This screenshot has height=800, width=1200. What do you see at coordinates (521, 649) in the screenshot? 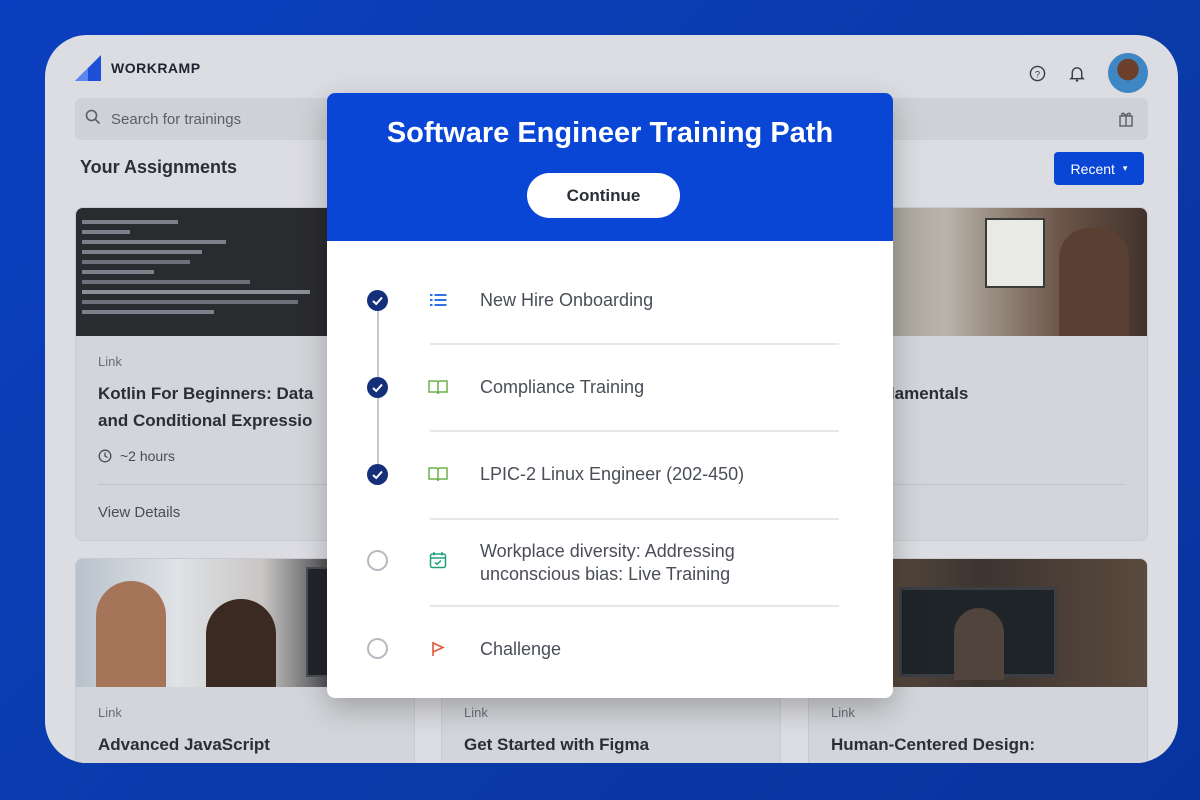
I see `step-label: Challenge` at bounding box center [521, 649].